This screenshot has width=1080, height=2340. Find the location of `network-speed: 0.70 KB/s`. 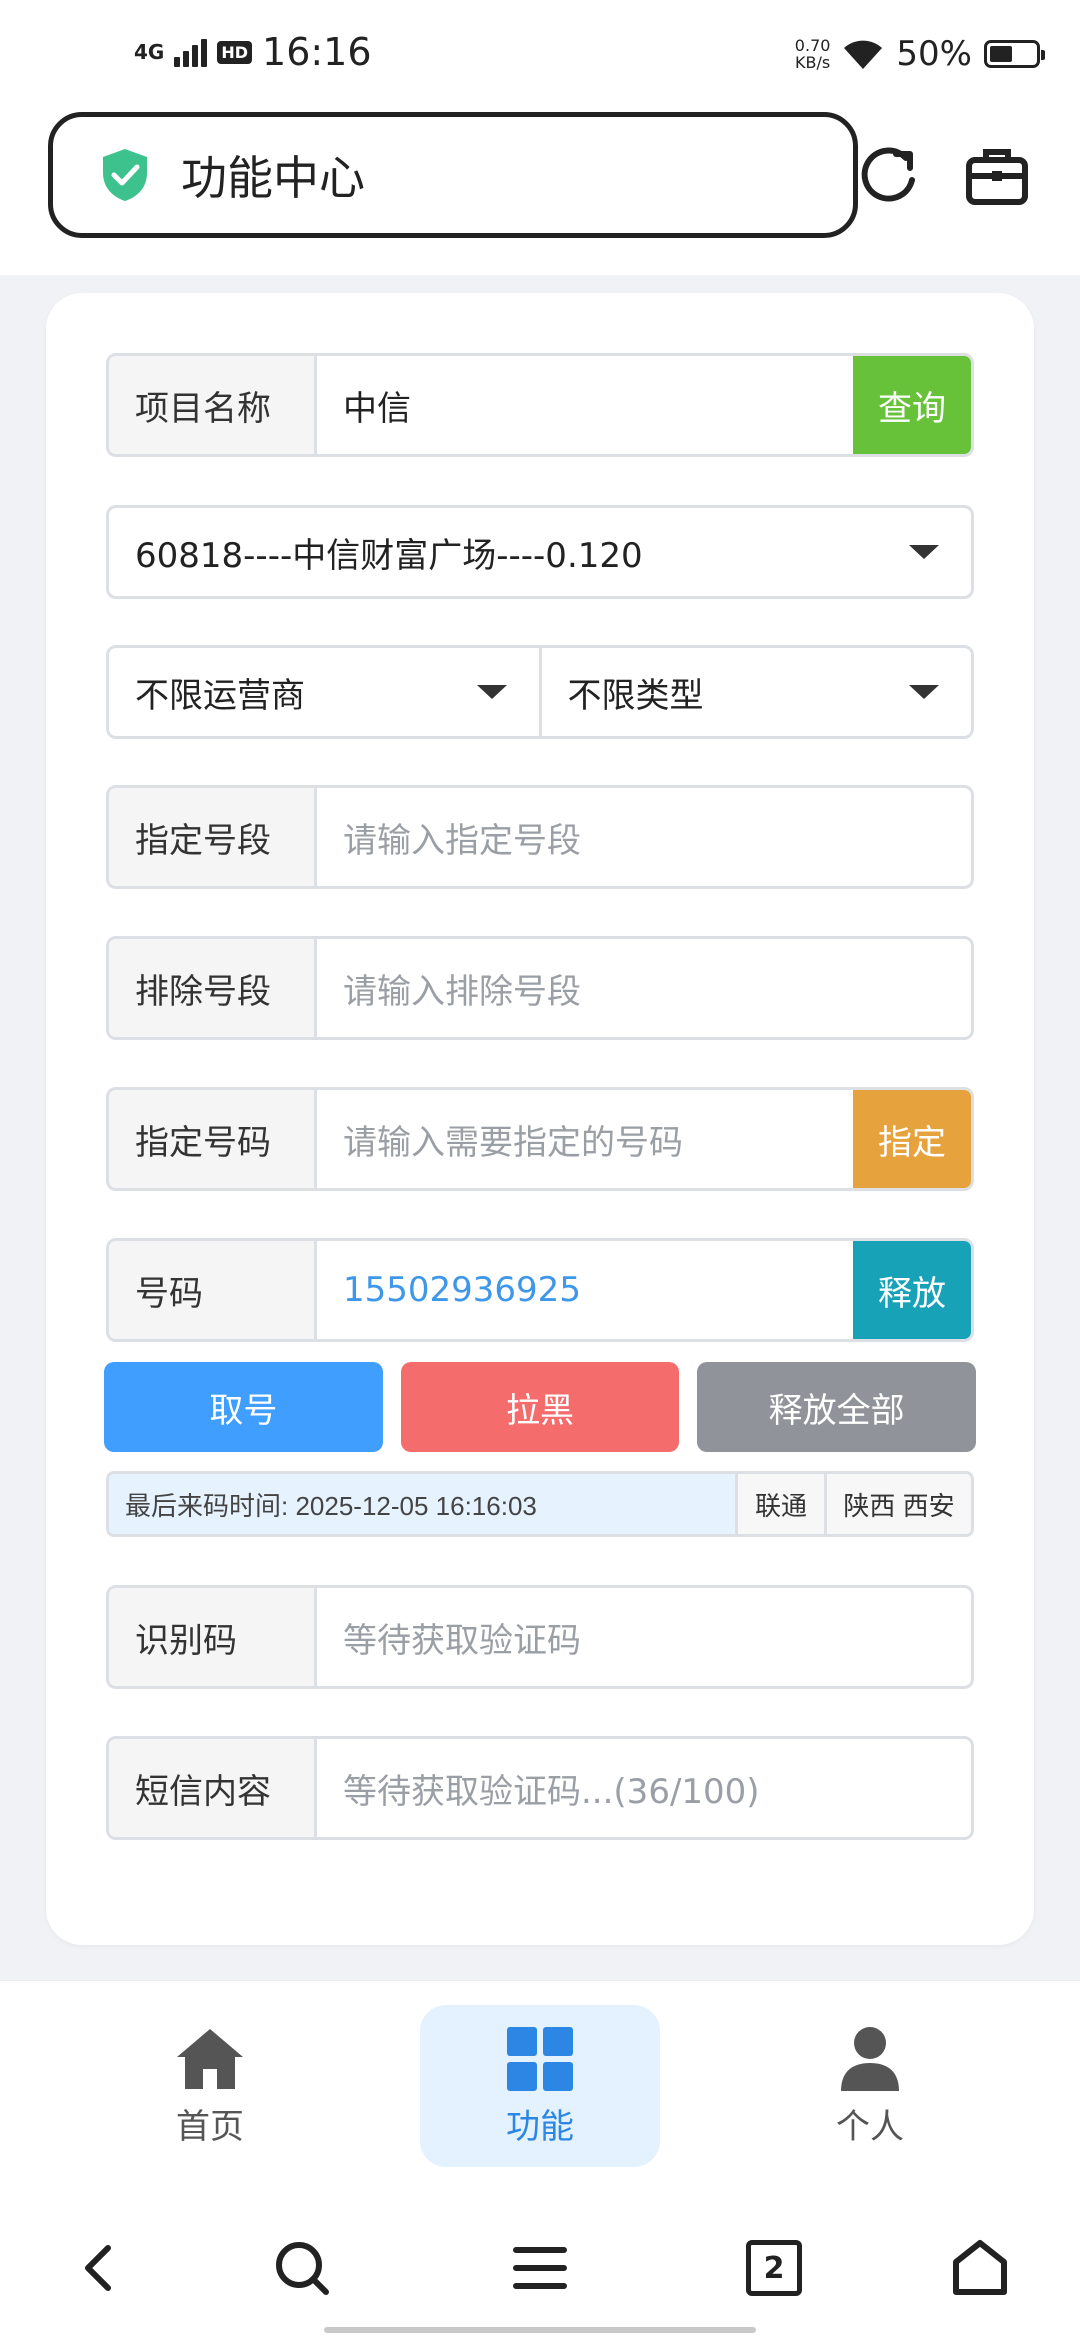

network-speed: 0.70 KB/s is located at coordinates (813, 54).